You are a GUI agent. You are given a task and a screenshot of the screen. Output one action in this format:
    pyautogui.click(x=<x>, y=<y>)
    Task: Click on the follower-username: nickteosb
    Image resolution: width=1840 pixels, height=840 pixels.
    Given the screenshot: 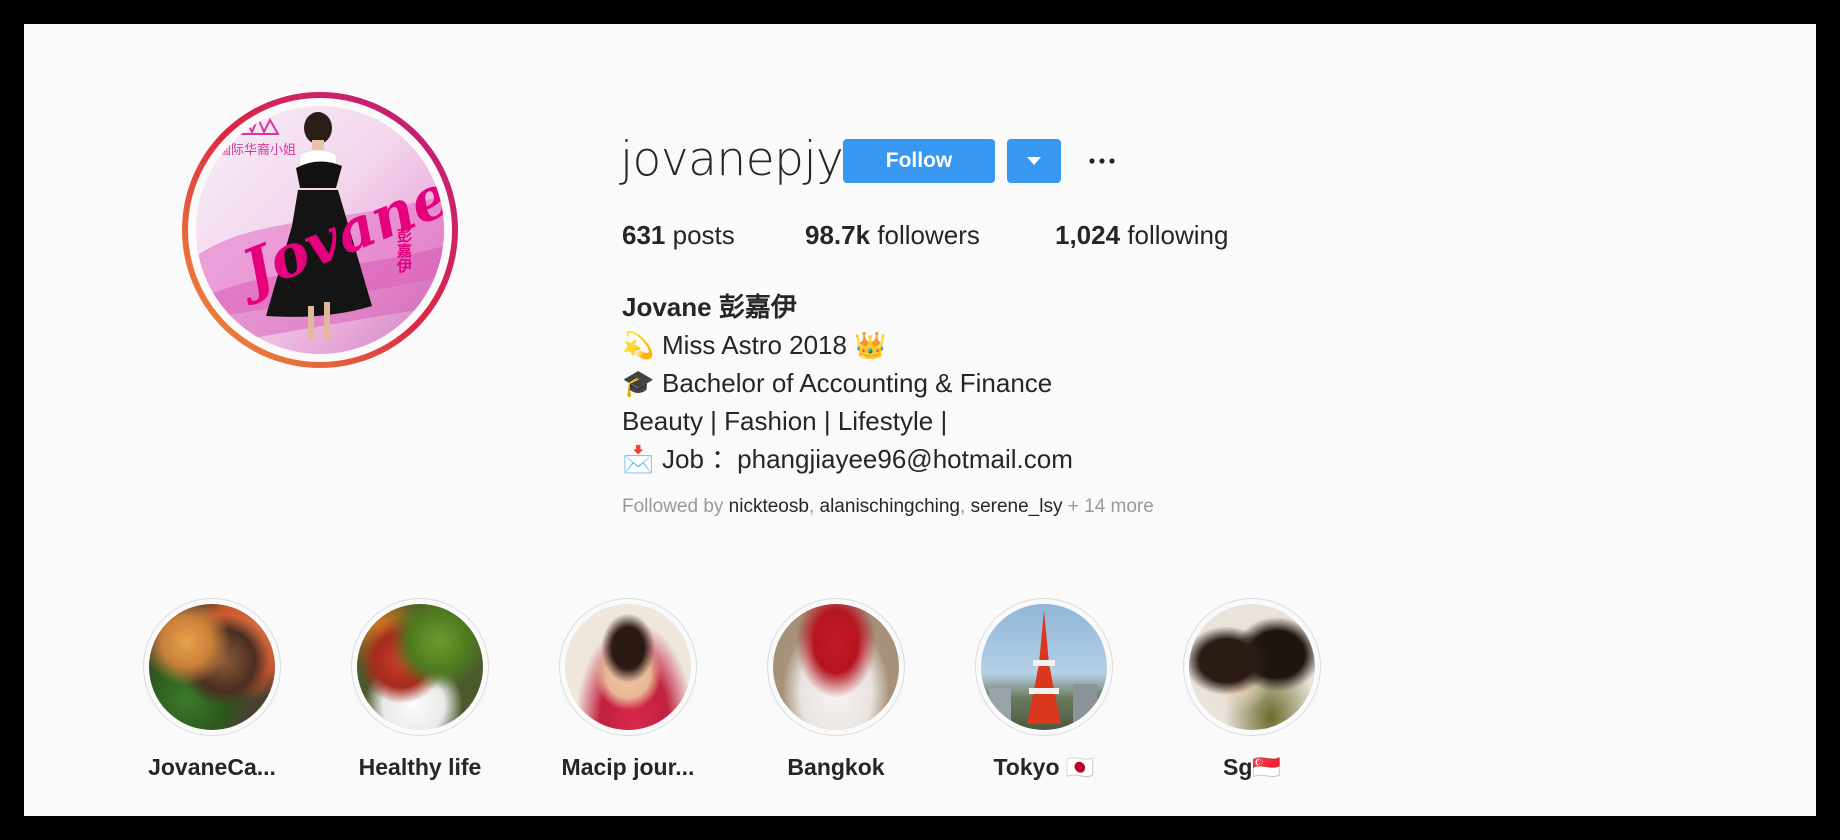 What is the action you would take?
    pyautogui.click(x=769, y=506)
    